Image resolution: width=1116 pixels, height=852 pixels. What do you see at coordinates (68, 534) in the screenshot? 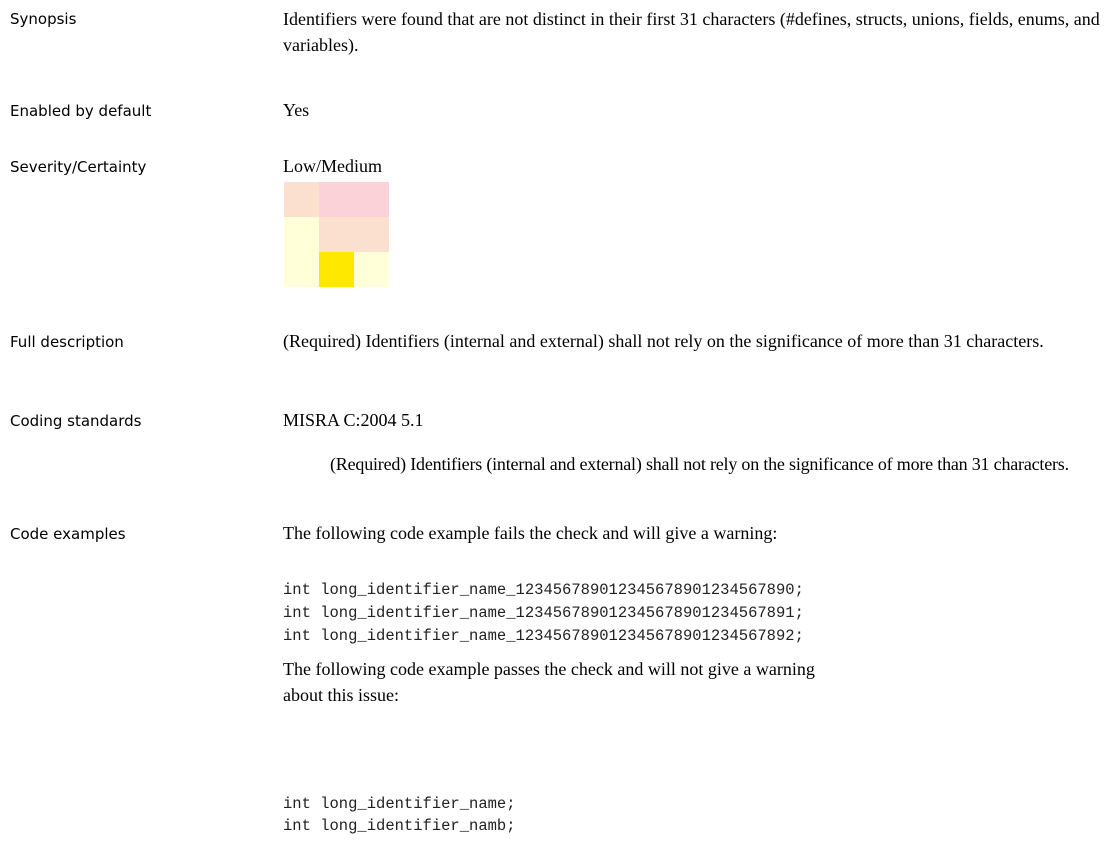
I see `code-examples-label: Code examples` at bounding box center [68, 534].